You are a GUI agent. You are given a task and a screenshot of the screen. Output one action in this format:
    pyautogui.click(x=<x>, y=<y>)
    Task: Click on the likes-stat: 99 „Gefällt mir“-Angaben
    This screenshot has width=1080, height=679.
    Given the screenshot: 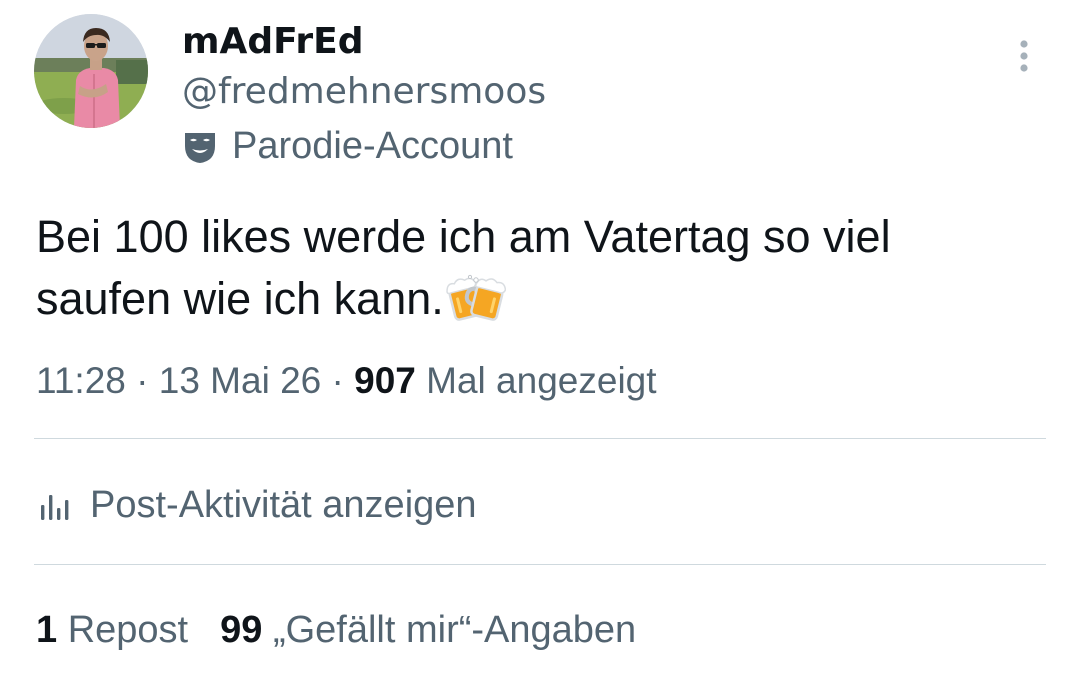 What is the action you would take?
    pyautogui.click(x=428, y=630)
    